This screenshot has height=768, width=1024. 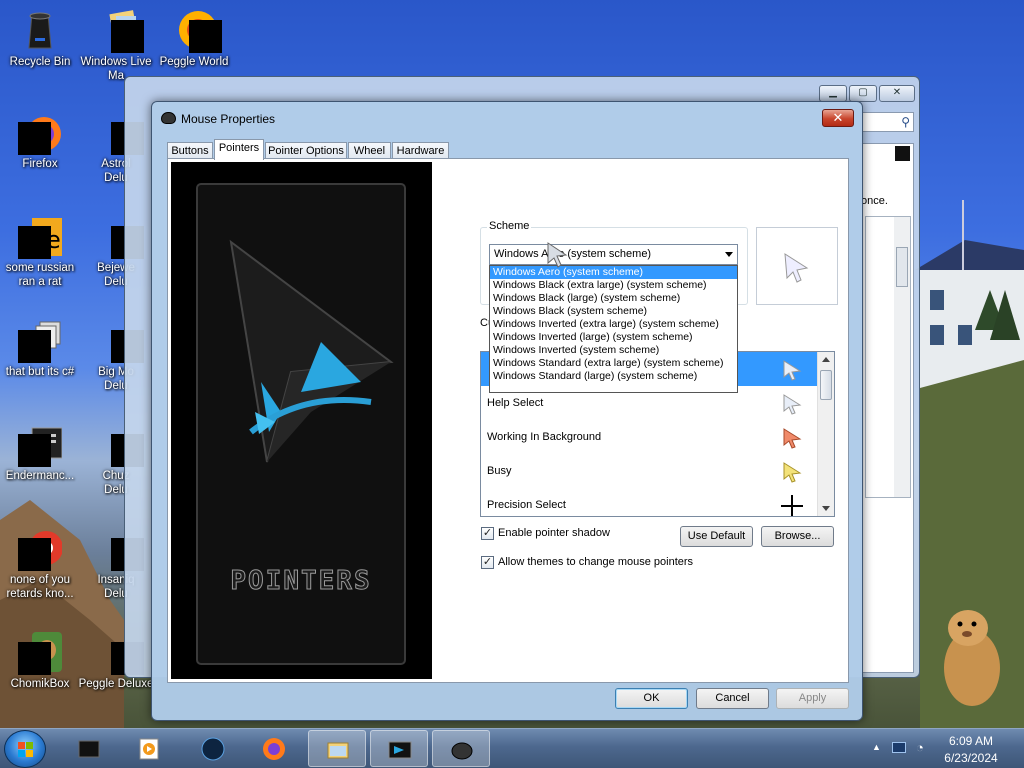 I want to click on explorer-icon, so click(x=338, y=750).